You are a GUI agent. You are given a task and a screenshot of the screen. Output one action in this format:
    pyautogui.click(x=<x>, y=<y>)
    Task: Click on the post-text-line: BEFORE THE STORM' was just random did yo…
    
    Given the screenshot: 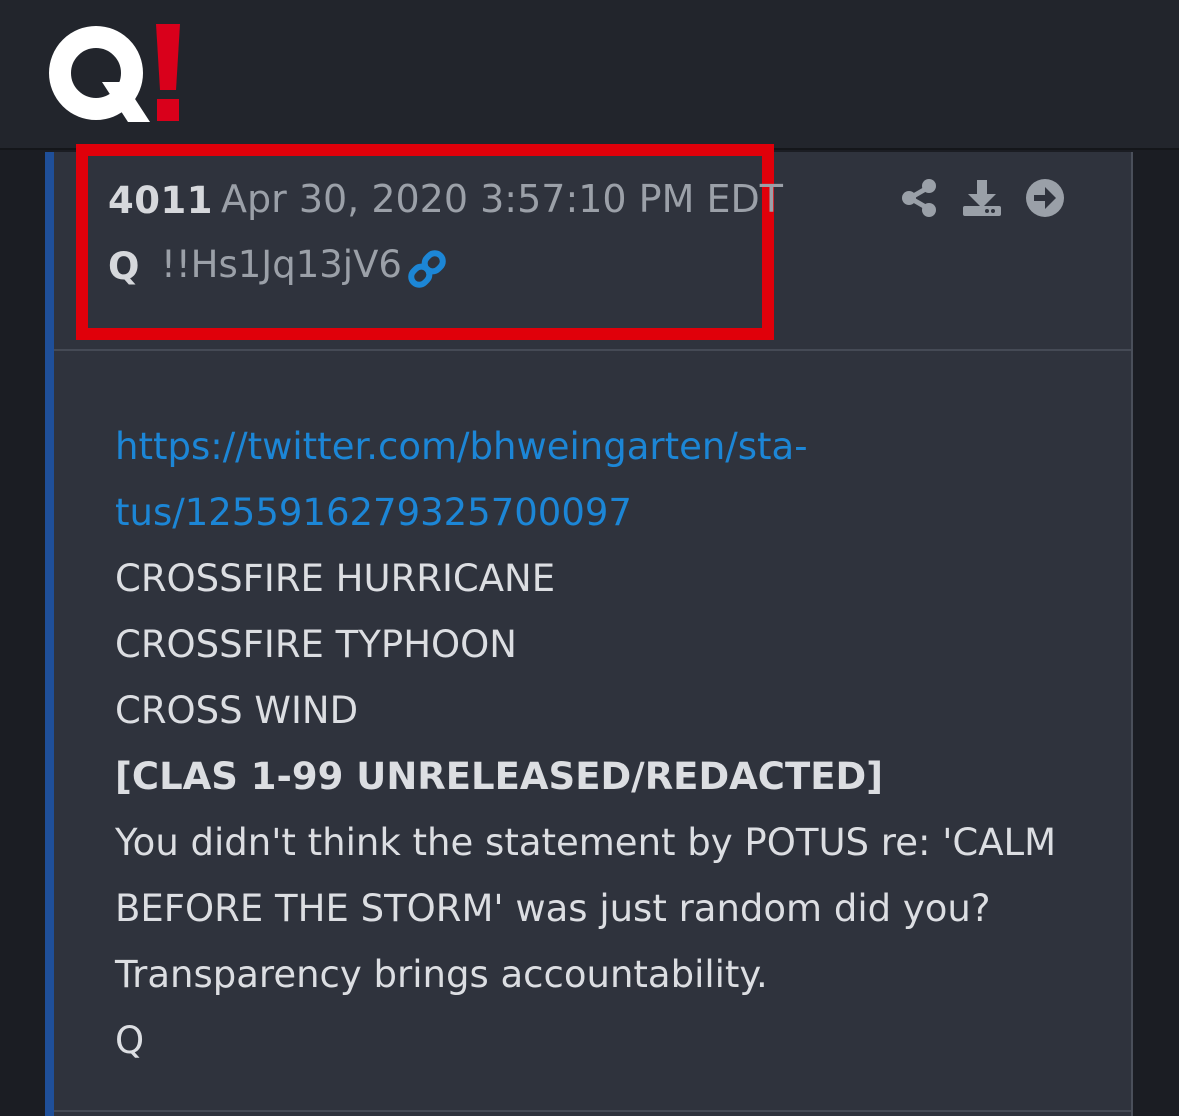 What is the action you would take?
    pyautogui.click(x=553, y=908)
    